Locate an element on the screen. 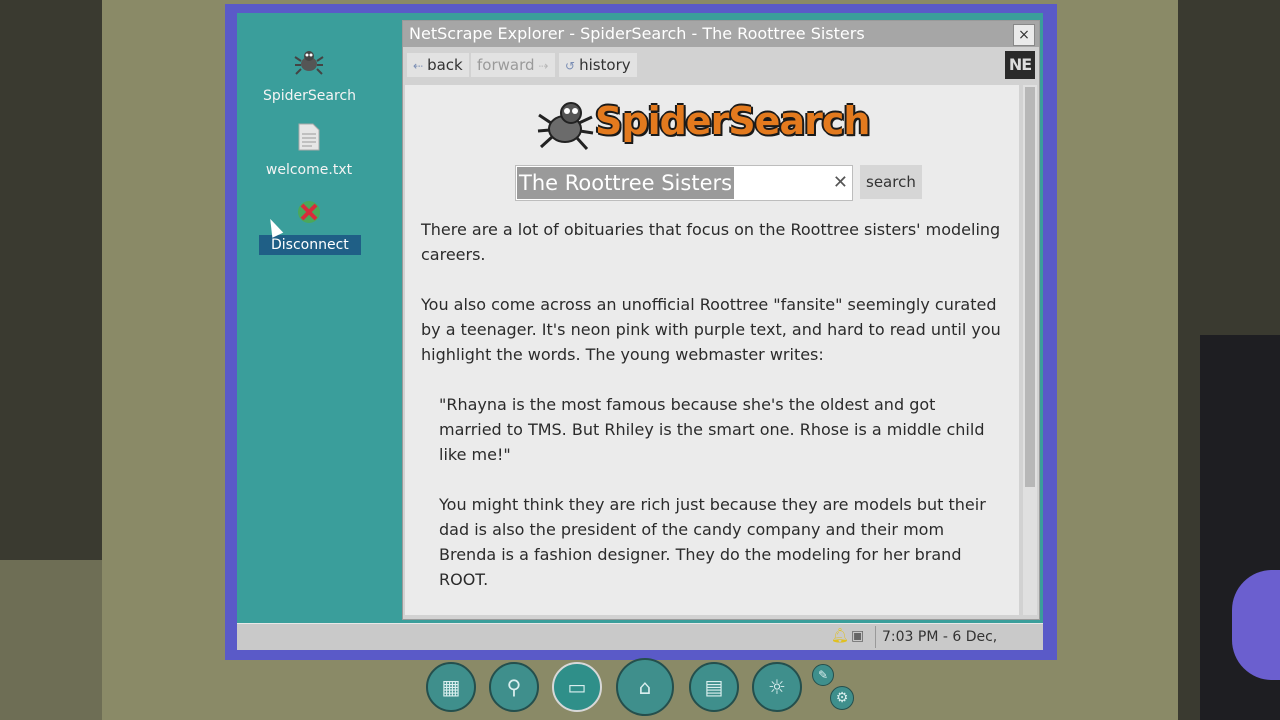 The image size is (1280, 720). history-icon: ↺ is located at coordinates (570, 66).